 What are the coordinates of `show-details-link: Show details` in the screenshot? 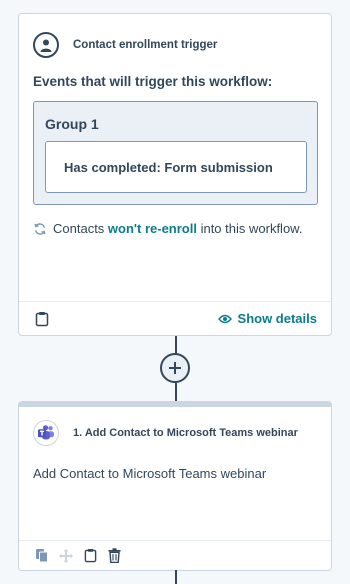 It's located at (267, 318).